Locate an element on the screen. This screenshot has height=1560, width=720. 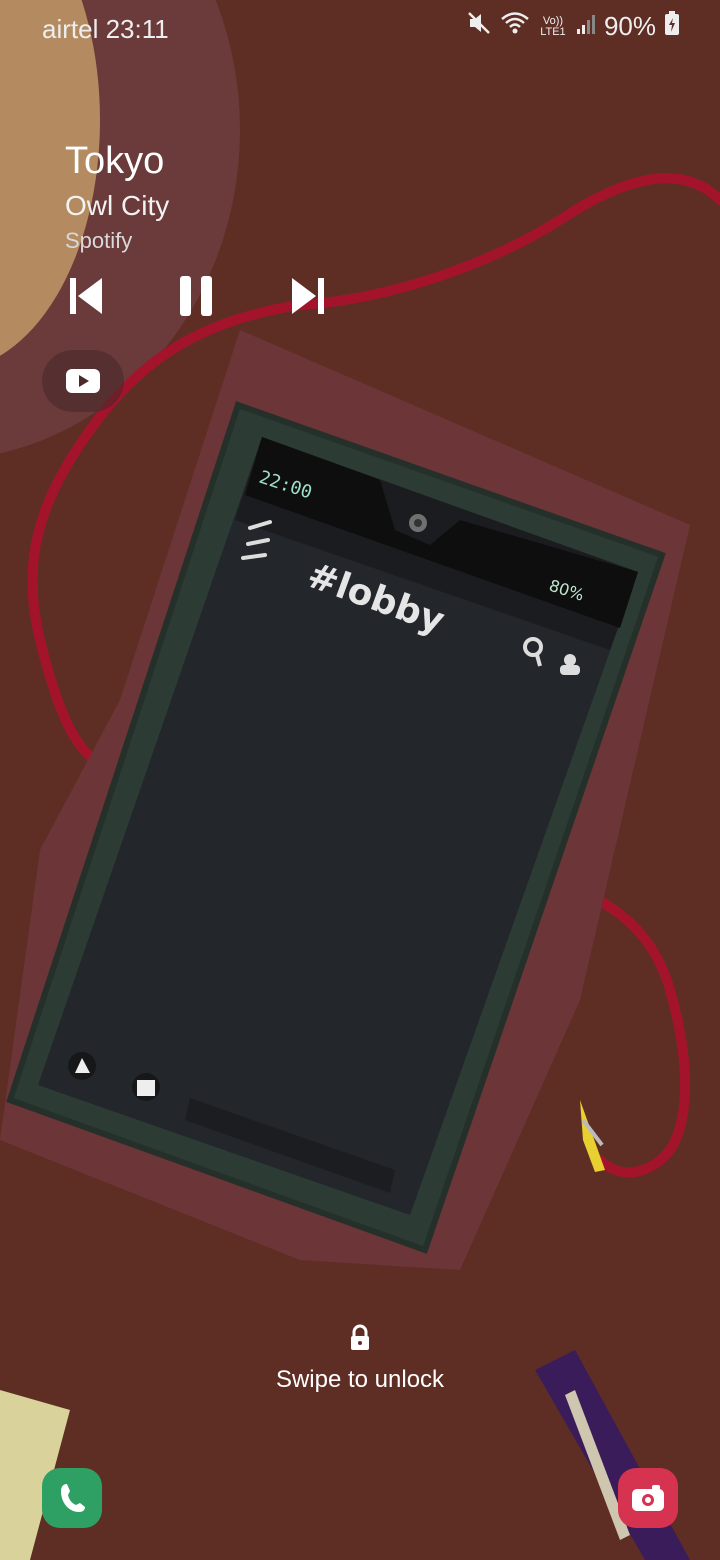
mute-icon is located at coordinates (479, 26).